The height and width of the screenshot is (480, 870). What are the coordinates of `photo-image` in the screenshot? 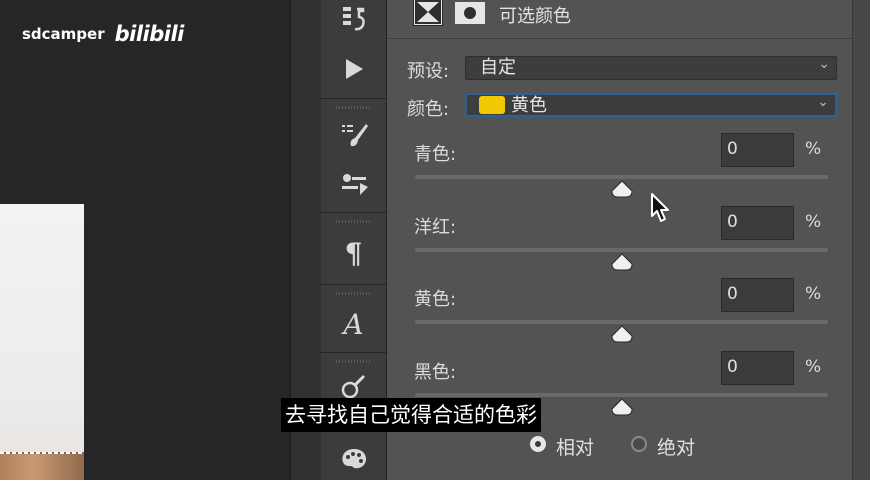 It's located at (42, 342).